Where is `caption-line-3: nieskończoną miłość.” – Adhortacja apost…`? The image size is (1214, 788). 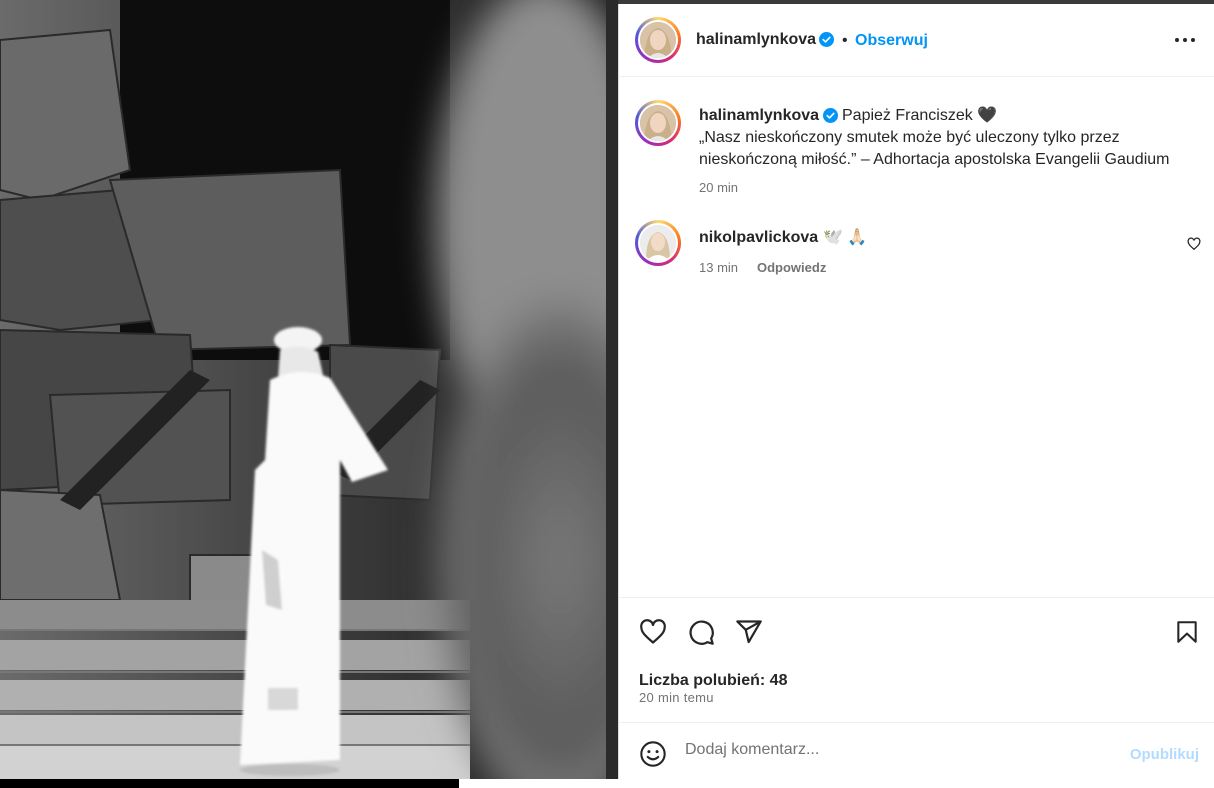
caption-line-3: nieskończoną miłość.” – Adhortacja apost… is located at coordinates (934, 159).